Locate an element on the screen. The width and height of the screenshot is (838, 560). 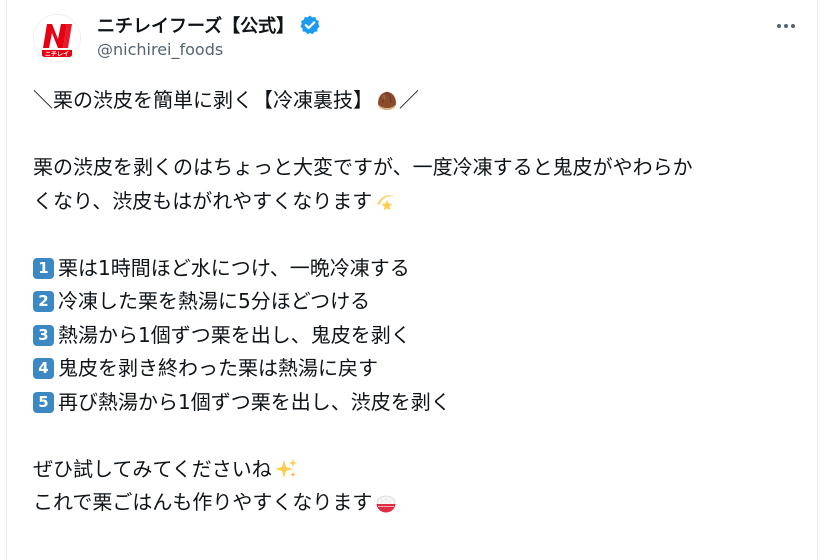
keycap-4-icon: 4 is located at coordinates (43, 369).